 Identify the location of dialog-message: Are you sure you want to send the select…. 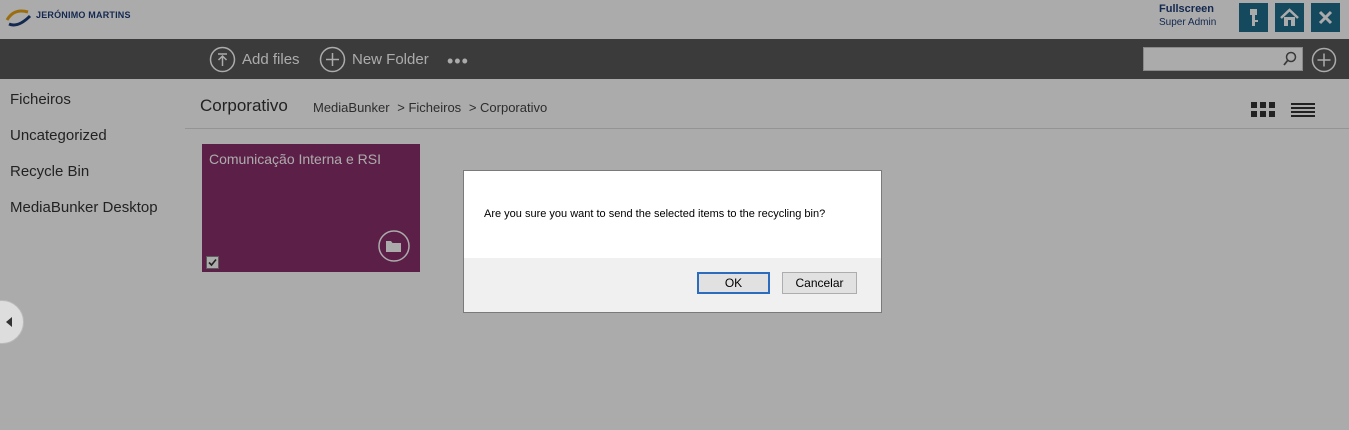
(655, 214).